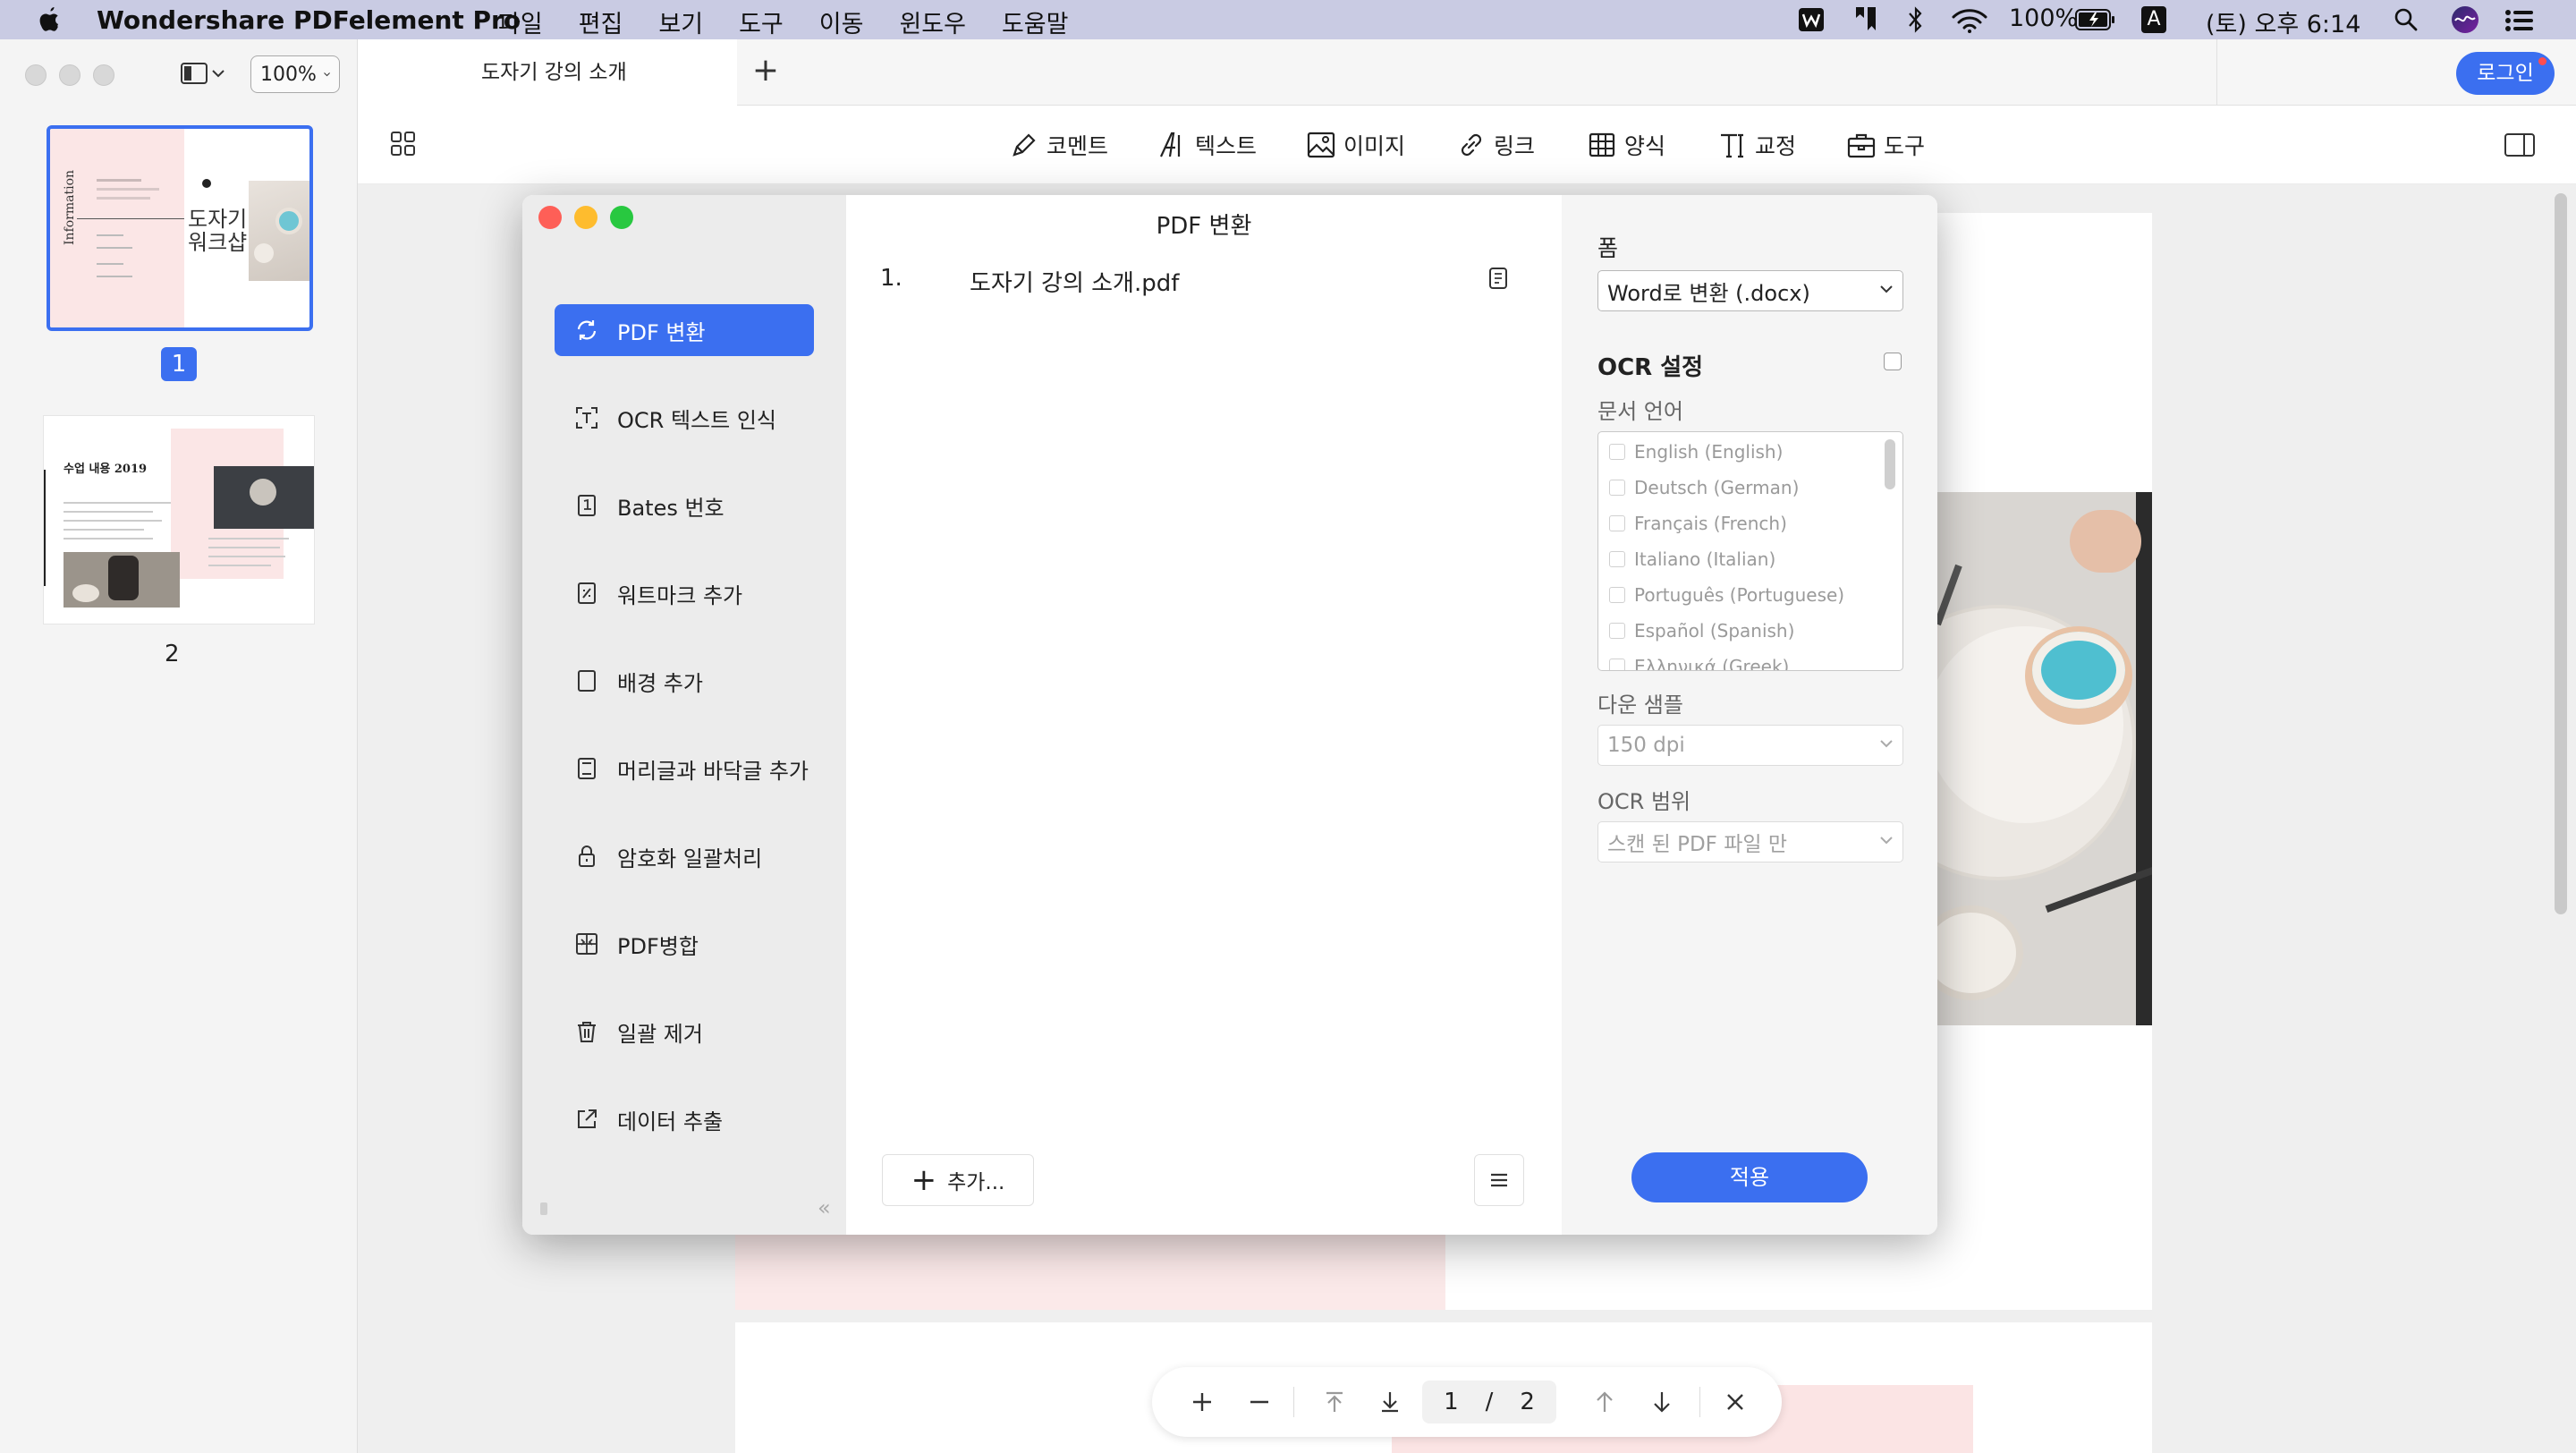 The height and width of the screenshot is (1453, 2576). What do you see at coordinates (1662, 1402) in the screenshot?
I see `next-page-button` at bounding box center [1662, 1402].